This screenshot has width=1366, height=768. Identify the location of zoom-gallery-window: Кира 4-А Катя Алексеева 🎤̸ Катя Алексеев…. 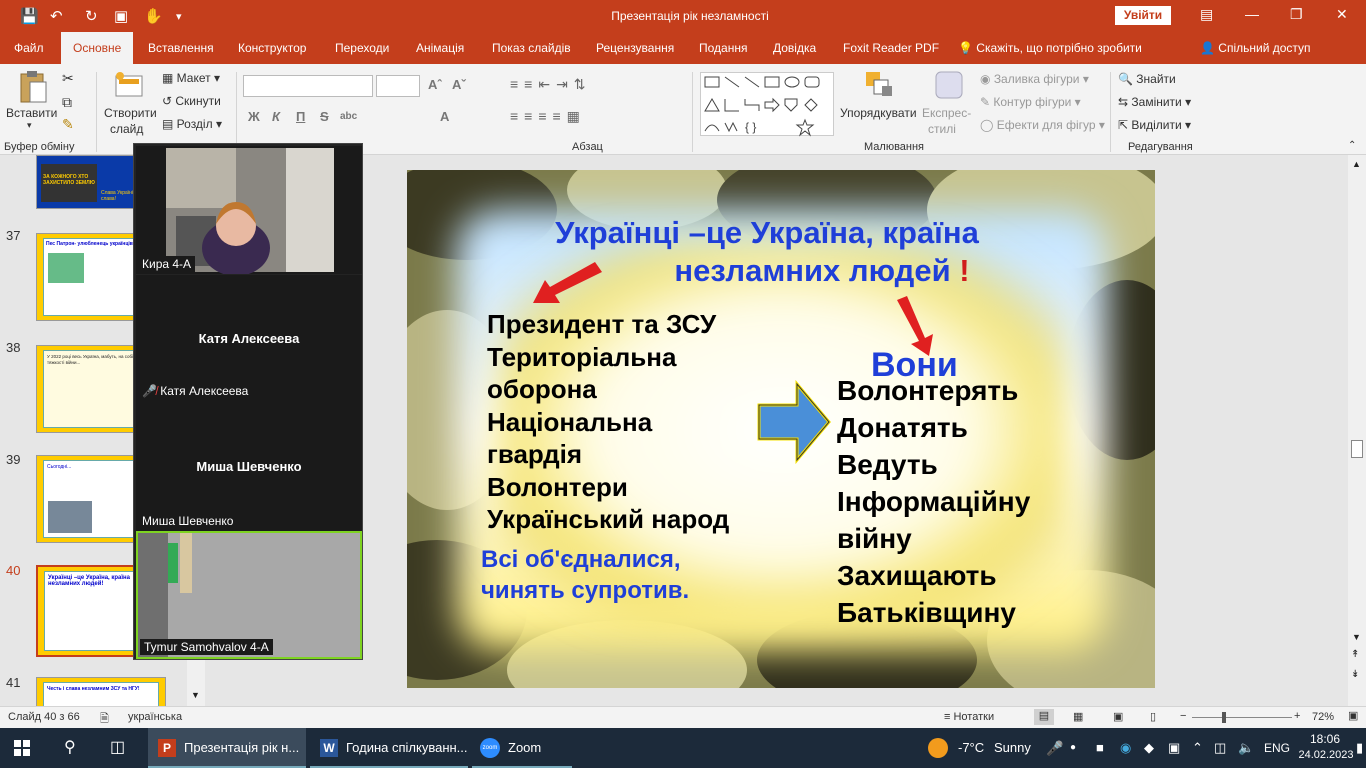
(248, 401).